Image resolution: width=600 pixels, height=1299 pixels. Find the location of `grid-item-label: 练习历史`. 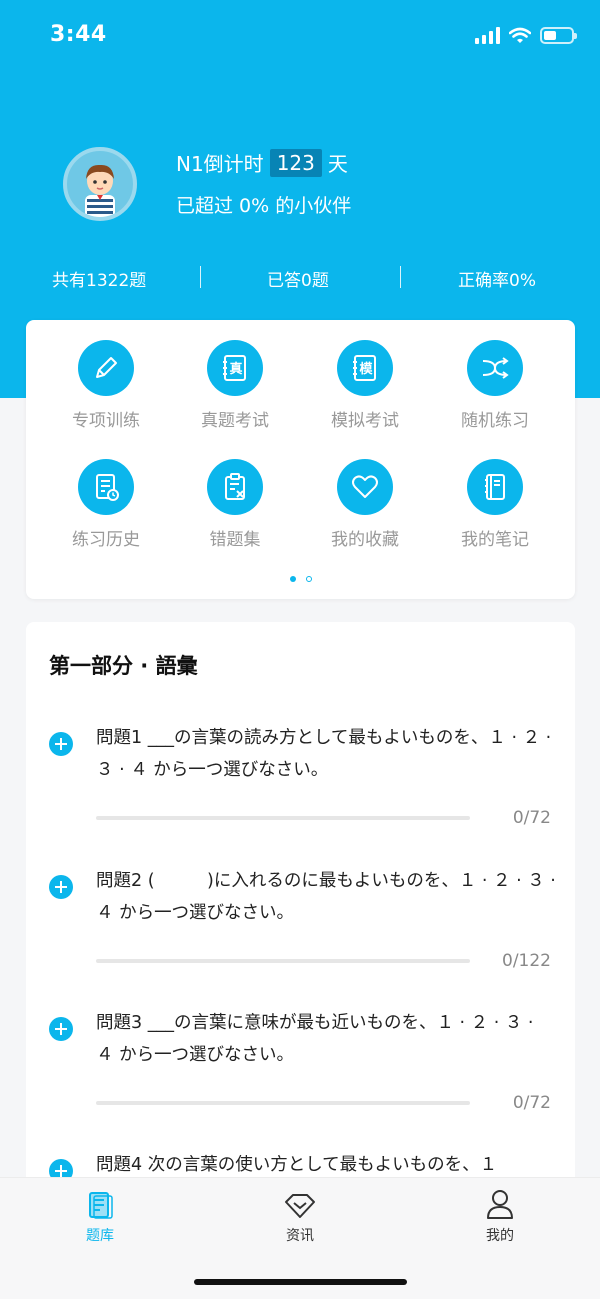

grid-item-label: 练习历史 is located at coordinates (106, 540).